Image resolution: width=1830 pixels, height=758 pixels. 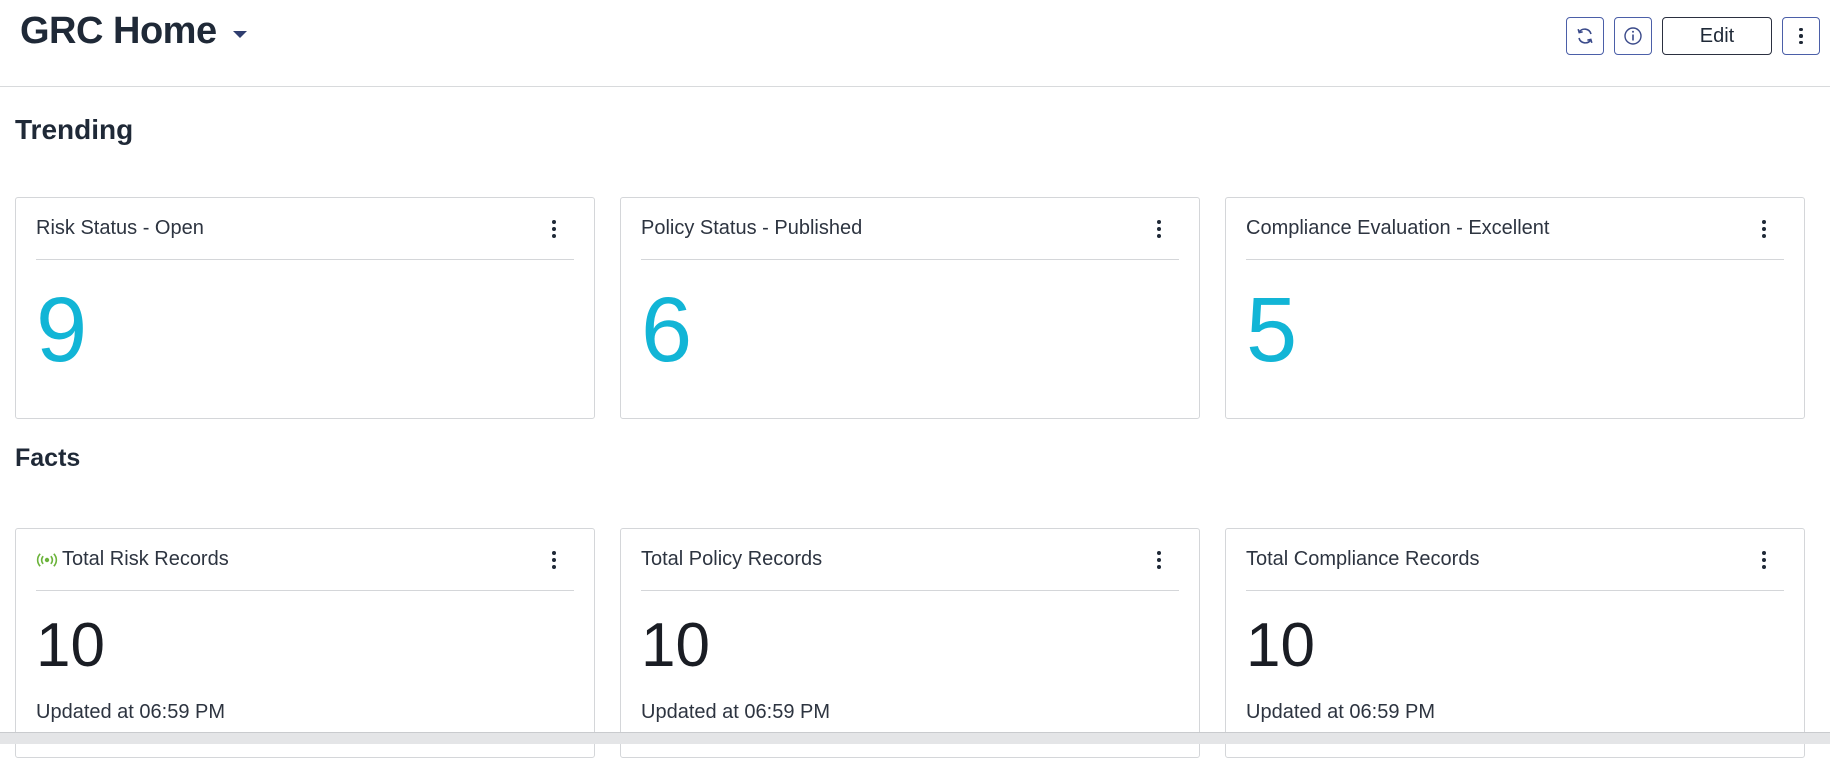 I want to click on trending-card-compliance: Compliance Evaluation - Excellent 5, so click(x=1515, y=308).